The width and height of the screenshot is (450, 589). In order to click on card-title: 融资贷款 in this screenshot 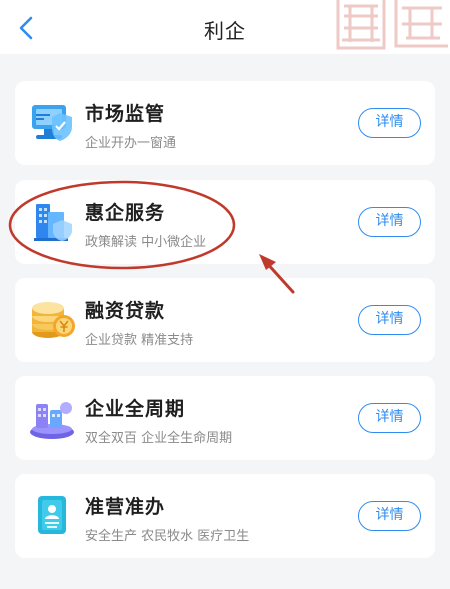, I will do `click(125, 311)`.